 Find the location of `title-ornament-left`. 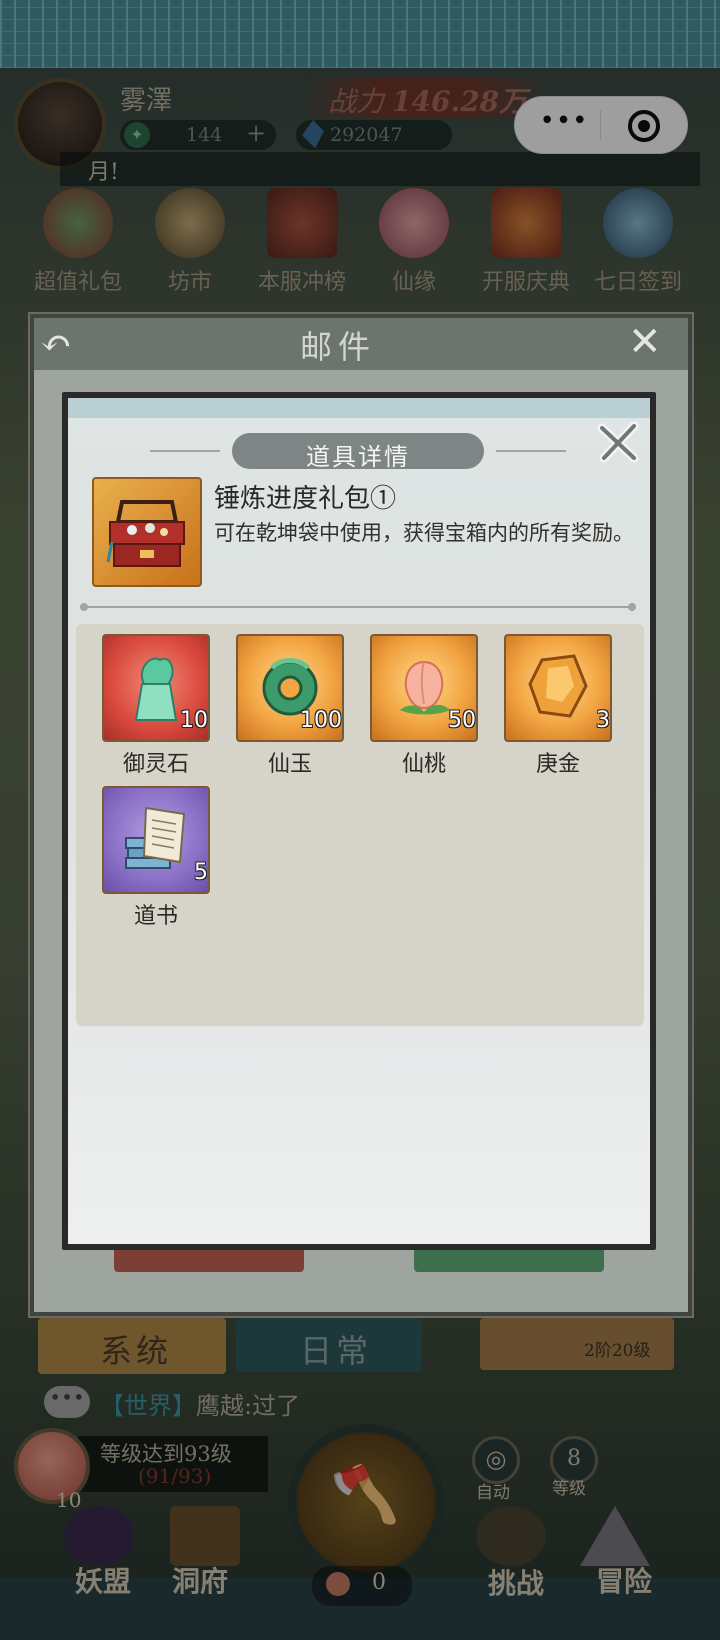

title-ornament-left is located at coordinates (185, 451).